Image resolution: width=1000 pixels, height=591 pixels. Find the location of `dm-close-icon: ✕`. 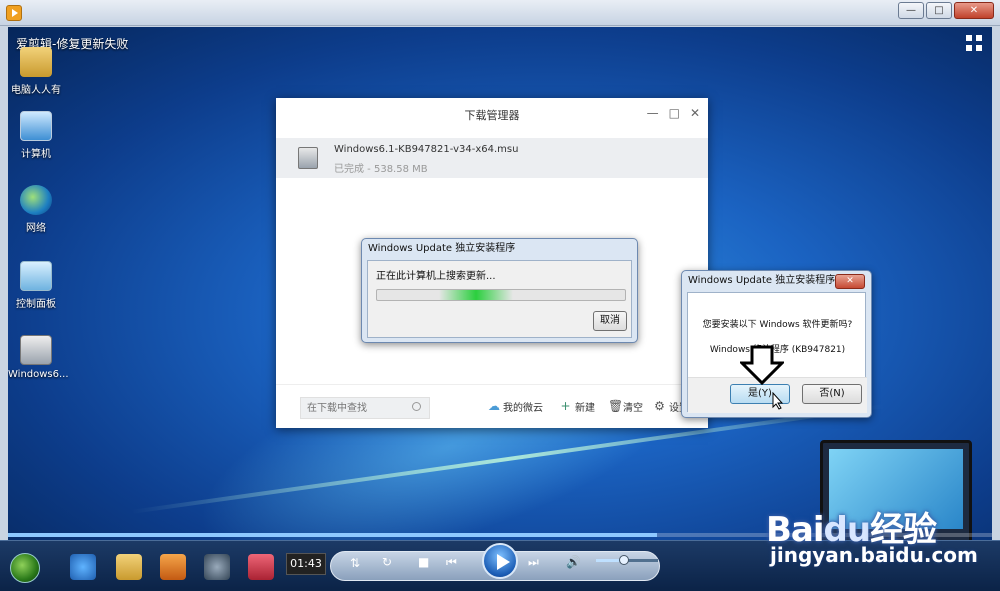

dm-close-icon: ✕ is located at coordinates (695, 113).